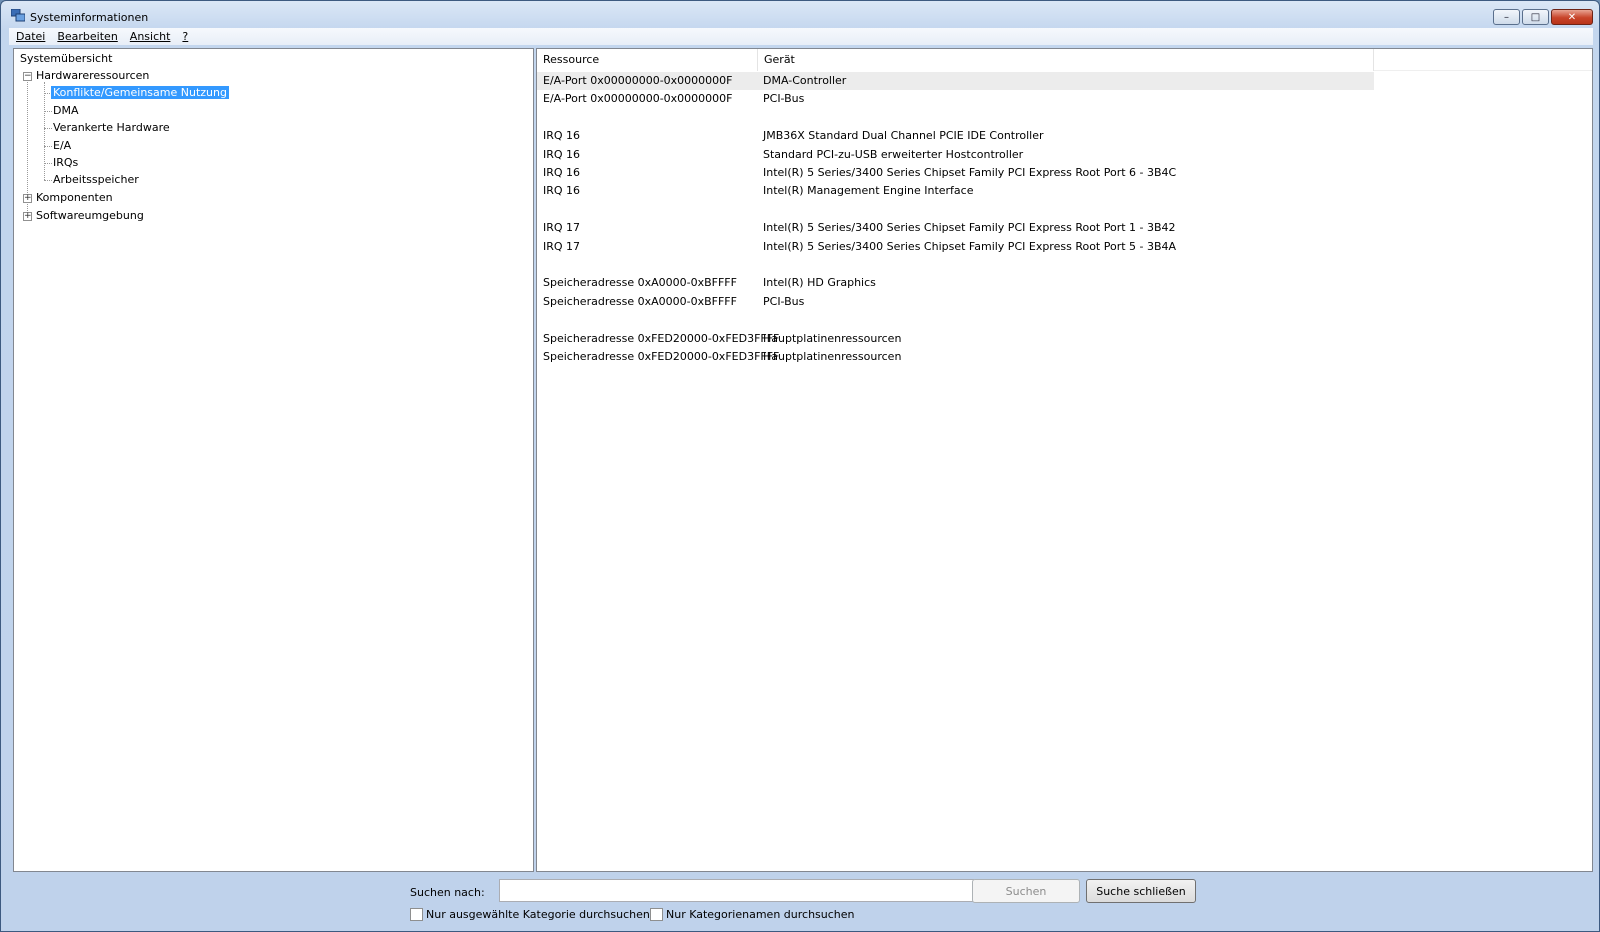 Image resolution: width=1600 pixels, height=932 pixels. I want to click on tree-item-softwareumgebung: Softwareumgebung, so click(90, 216).